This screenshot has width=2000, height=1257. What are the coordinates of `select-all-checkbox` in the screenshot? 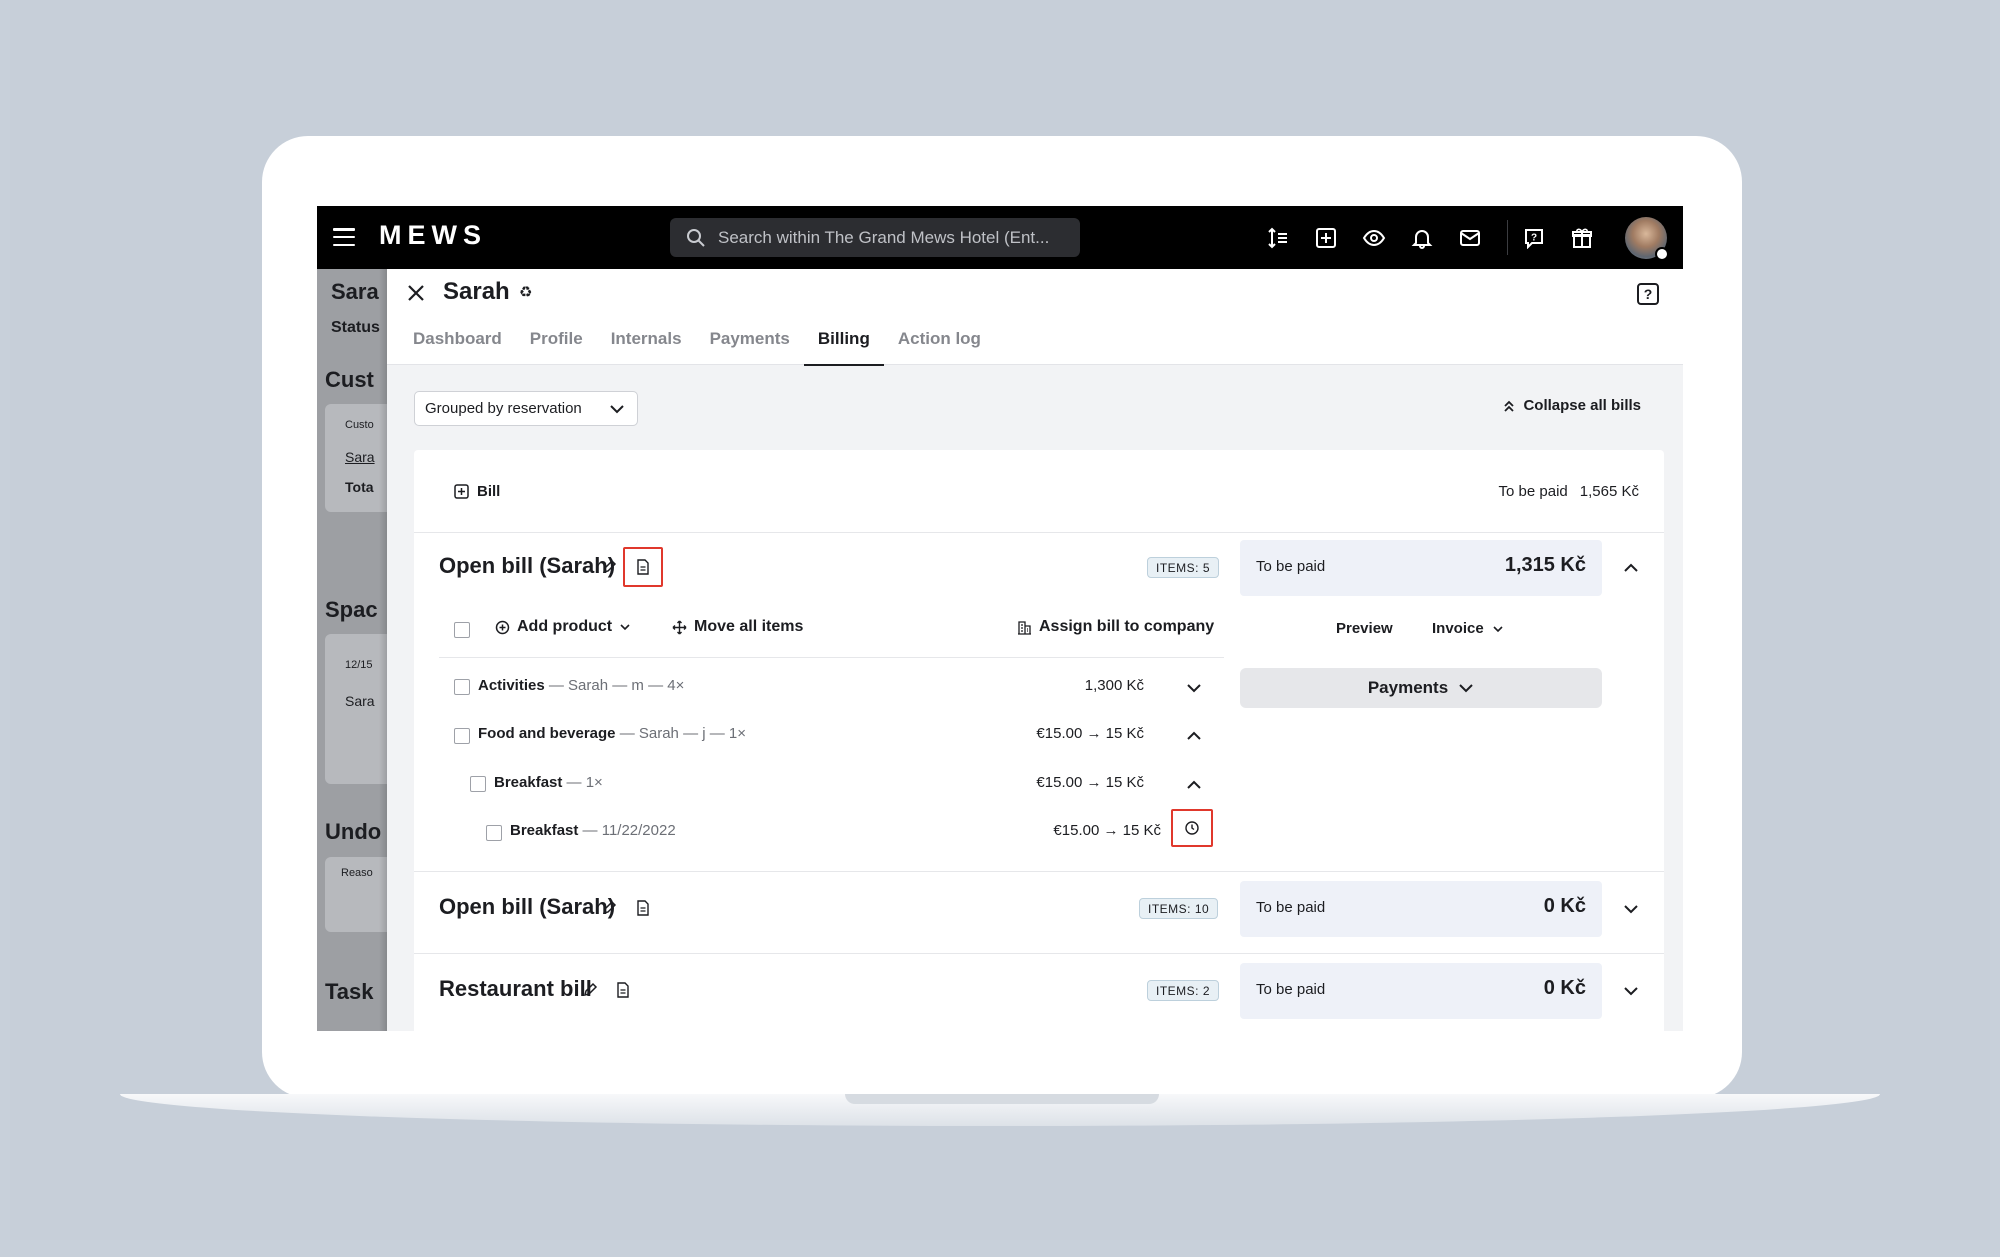 It's located at (462, 630).